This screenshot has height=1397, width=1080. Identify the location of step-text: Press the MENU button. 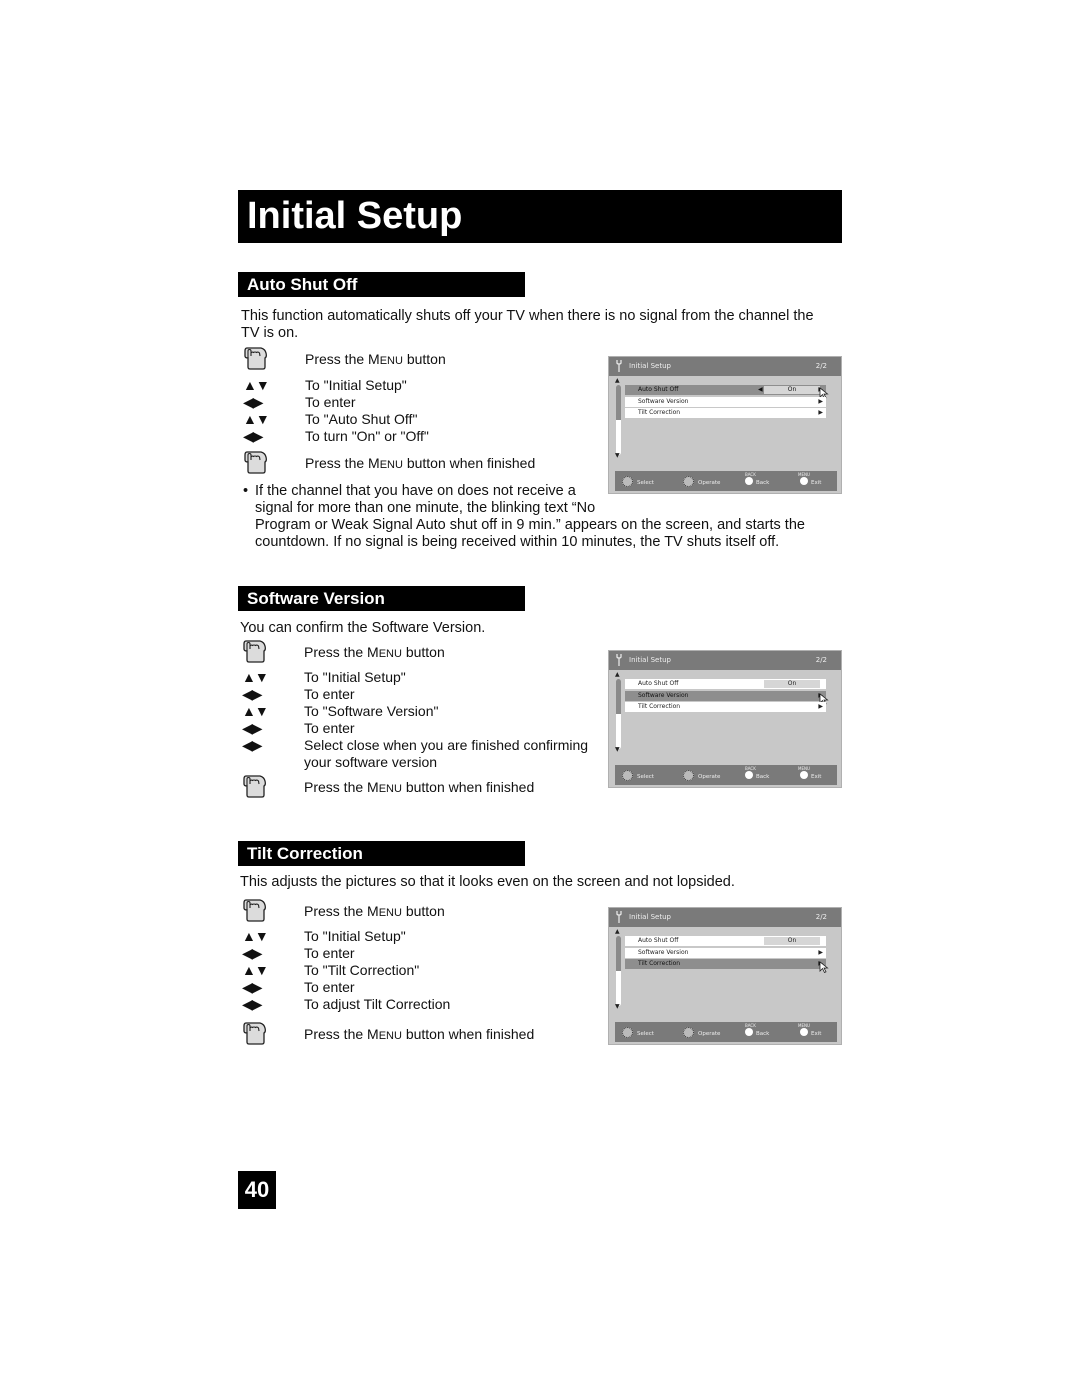
(375, 360).